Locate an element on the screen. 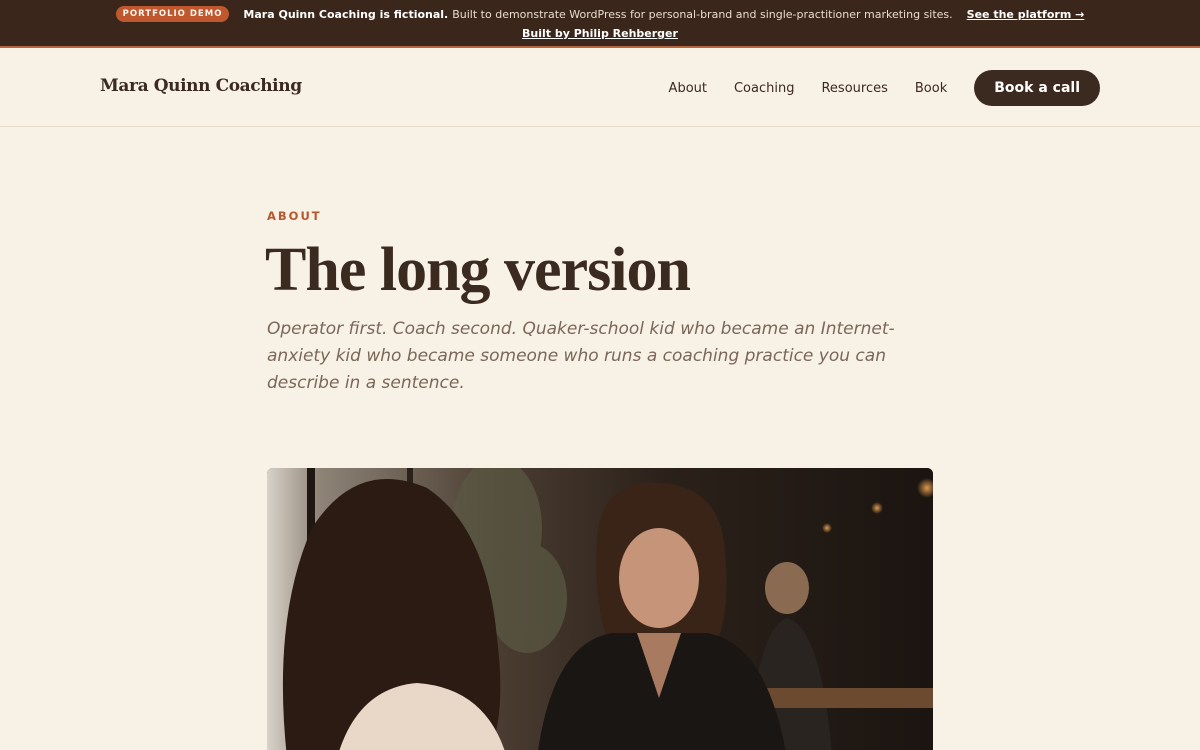  nav-about: About is located at coordinates (688, 88).